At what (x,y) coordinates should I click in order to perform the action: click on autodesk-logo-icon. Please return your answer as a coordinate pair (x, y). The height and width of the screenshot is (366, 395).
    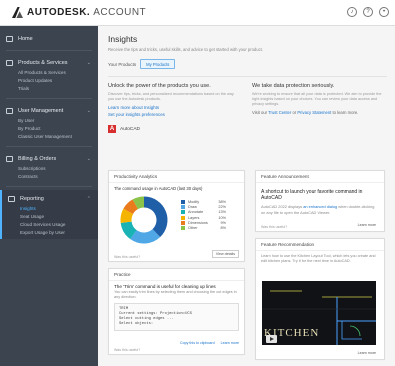
    Looking at the image, I should click on (17, 12).